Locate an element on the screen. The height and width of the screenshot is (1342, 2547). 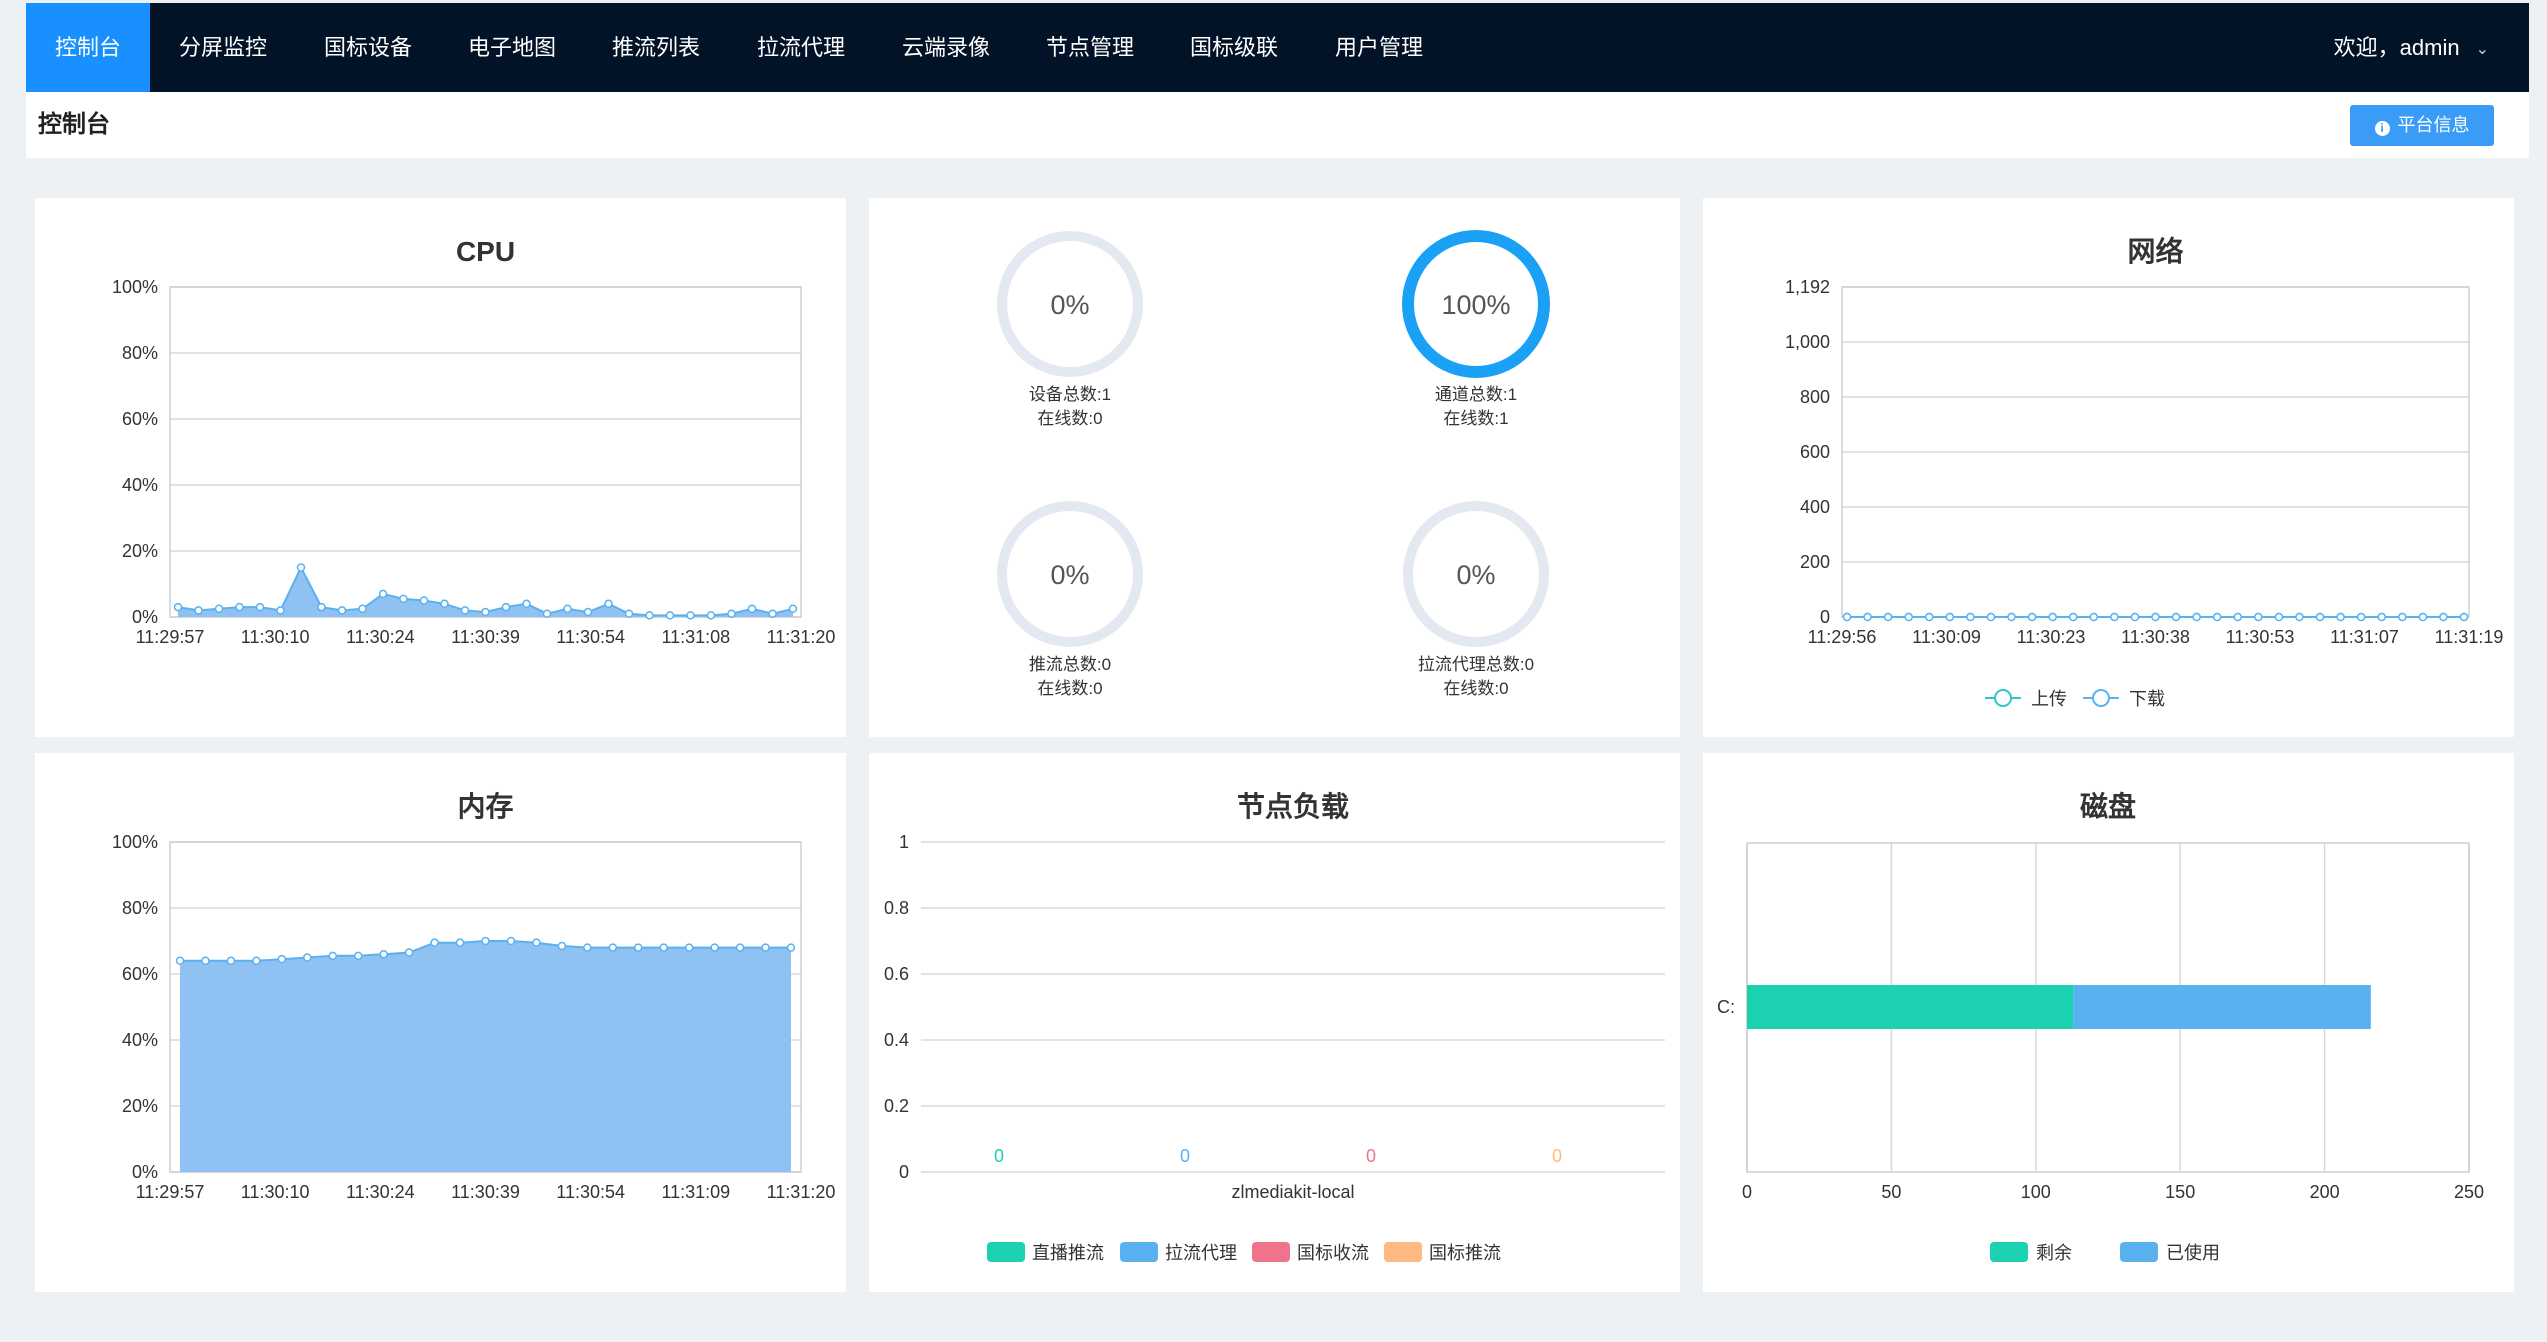
y-tick-label: 0.2 is located at coordinates (896, 1106).